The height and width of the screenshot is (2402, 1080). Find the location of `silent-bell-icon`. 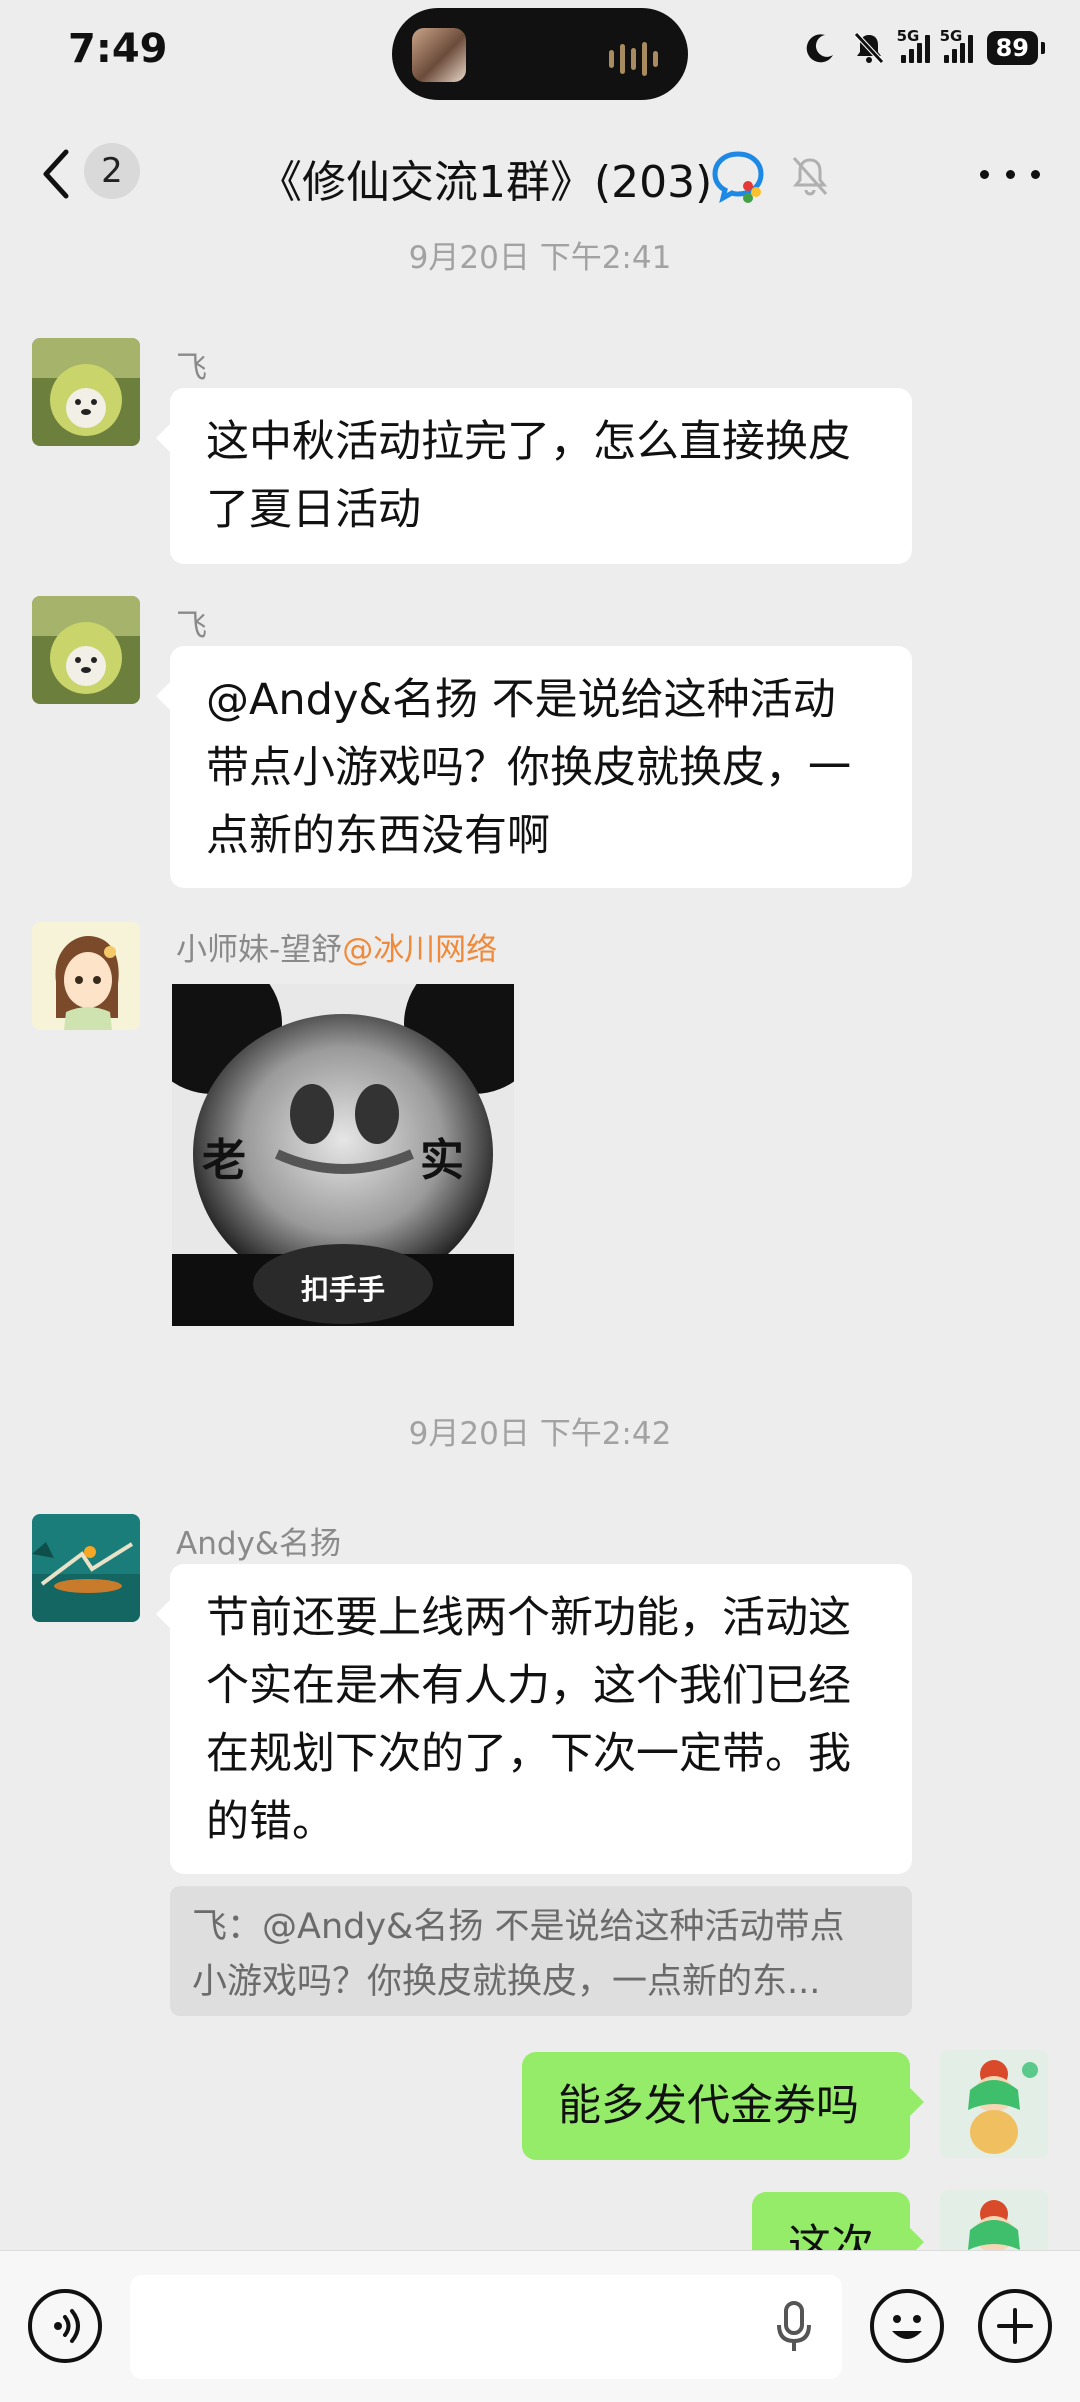

silent-bell-icon is located at coordinates (868, 48).